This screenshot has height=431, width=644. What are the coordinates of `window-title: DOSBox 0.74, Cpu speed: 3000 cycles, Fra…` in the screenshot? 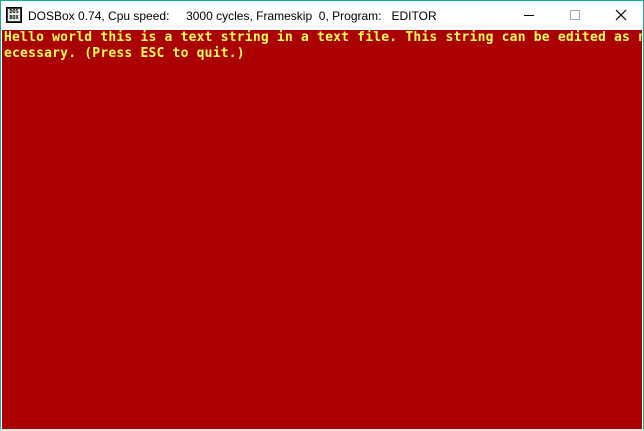 It's located at (232, 16).